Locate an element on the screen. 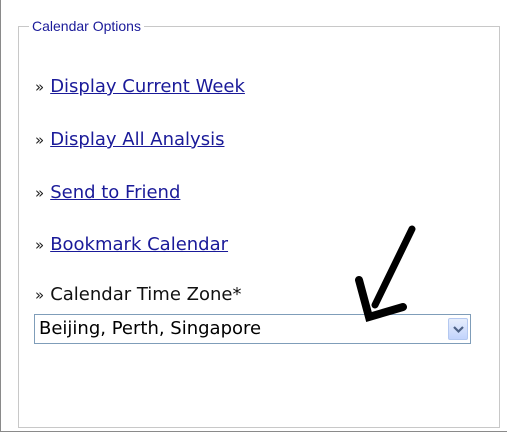 Image resolution: width=507 pixels, height=432 pixels. timezone-label-row: » Calendar Time Zone* is located at coordinates (138, 294).